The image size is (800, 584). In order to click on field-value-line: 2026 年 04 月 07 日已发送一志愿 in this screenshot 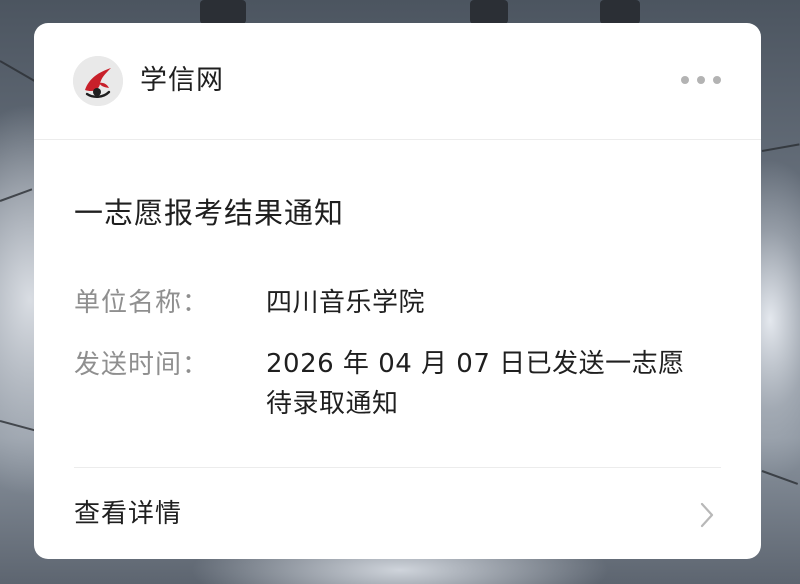, I will do `click(475, 364)`.